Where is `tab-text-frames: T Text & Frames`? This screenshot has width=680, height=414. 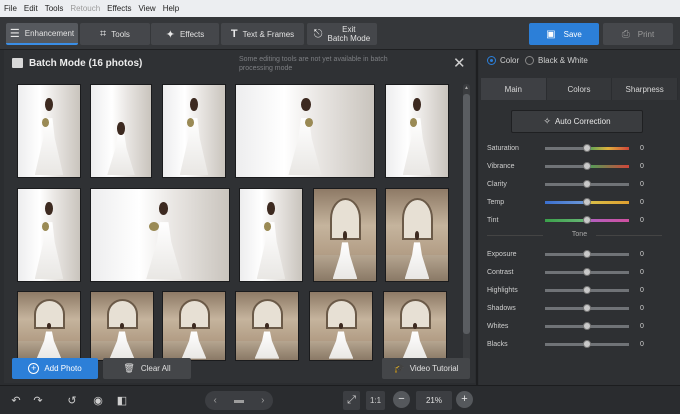
tab-text-frames: T Text & Frames is located at coordinates (262, 34).